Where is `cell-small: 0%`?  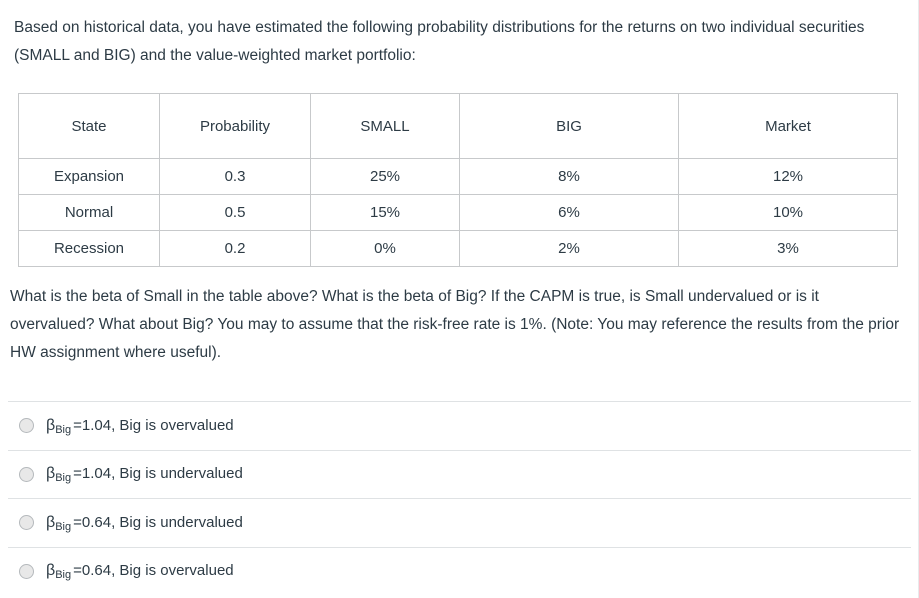 cell-small: 0% is located at coordinates (385, 248).